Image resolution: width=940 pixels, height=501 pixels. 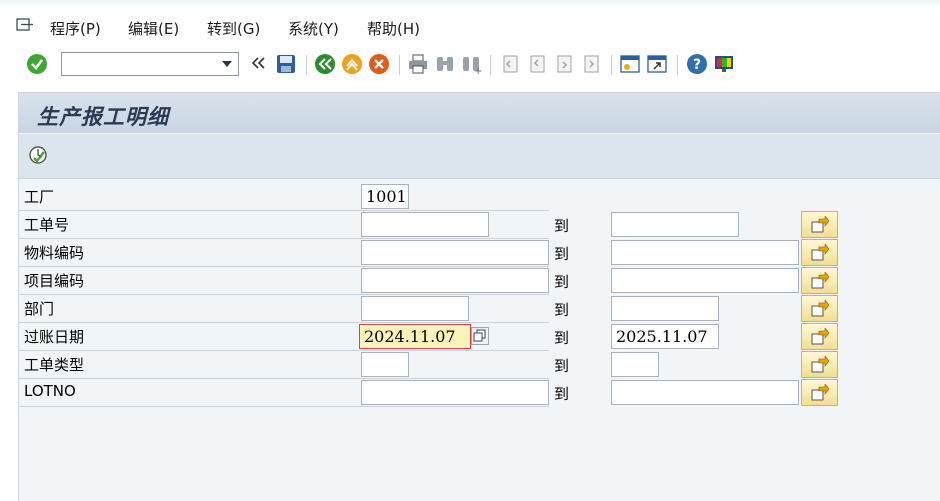 What do you see at coordinates (258, 63) in the screenshot?
I see `back-icon` at bounding box center [258, 63].